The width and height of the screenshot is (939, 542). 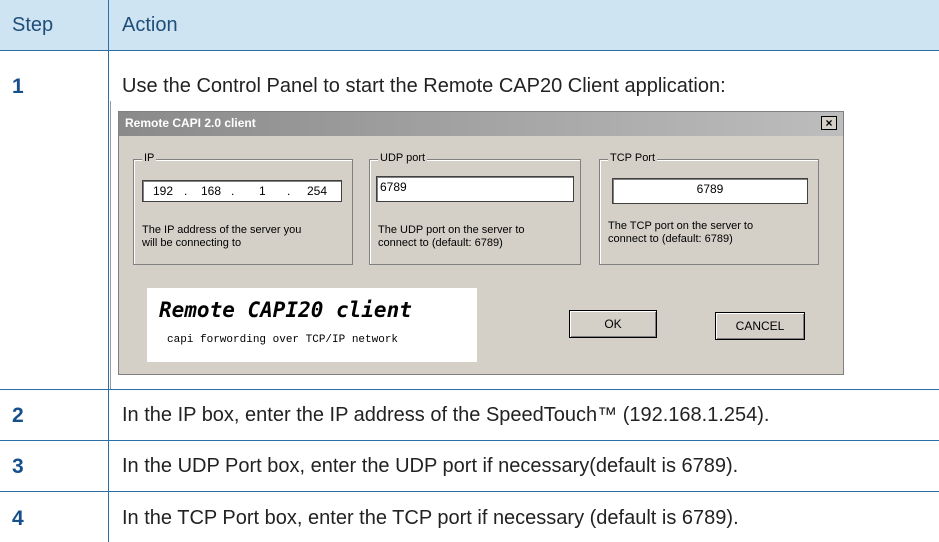 I want to click on header-step: Step, so click(x=33, y=25).